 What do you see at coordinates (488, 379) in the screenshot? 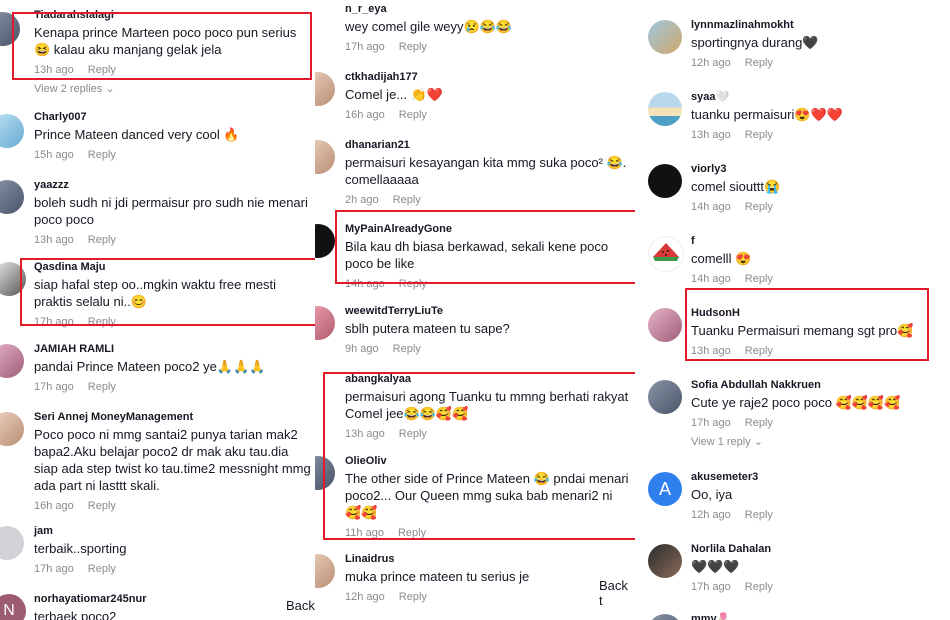
I see `comment-username: abangkalyaa` at bounding box center [488, 379].